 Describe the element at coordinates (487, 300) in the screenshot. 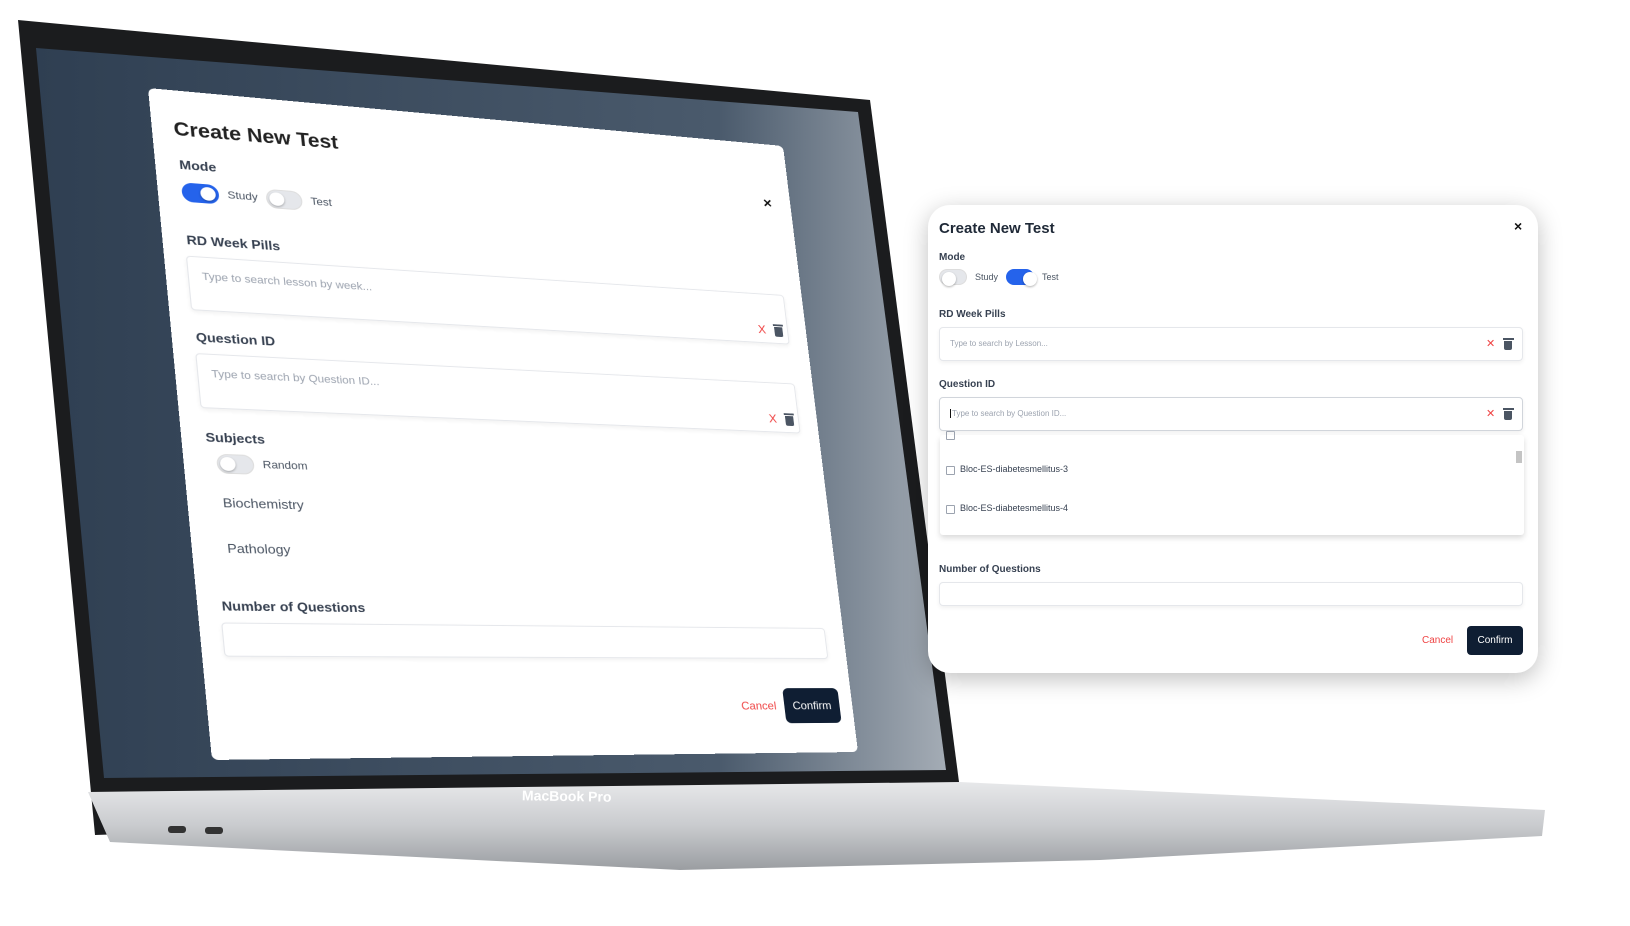

I see `rd-week-pills-input: Type to search lesson by week... X` at that location.